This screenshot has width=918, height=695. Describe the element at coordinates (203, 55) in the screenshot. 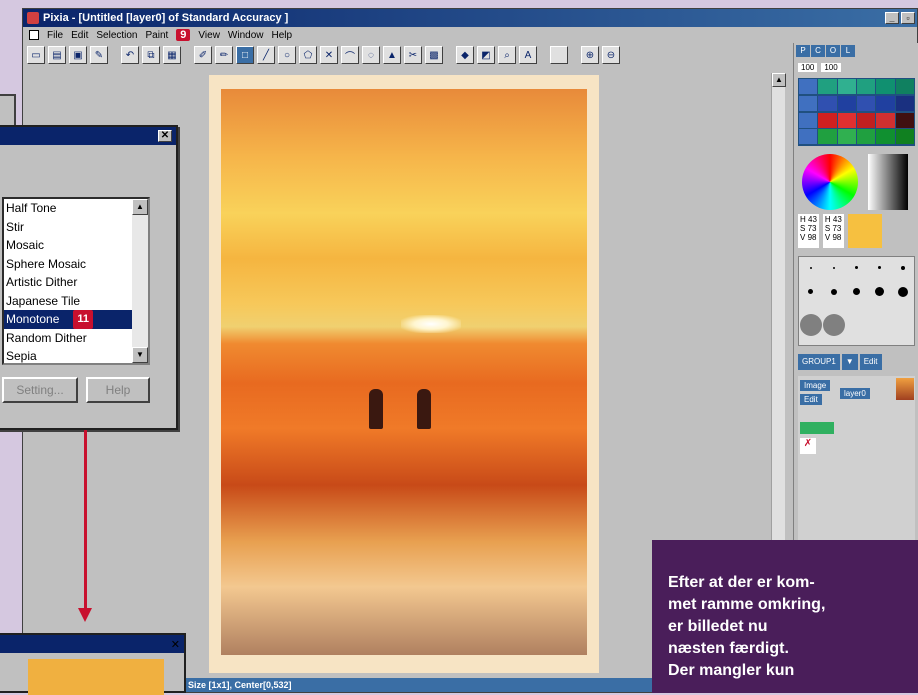

I see `pen-icon: ✐` at that location.